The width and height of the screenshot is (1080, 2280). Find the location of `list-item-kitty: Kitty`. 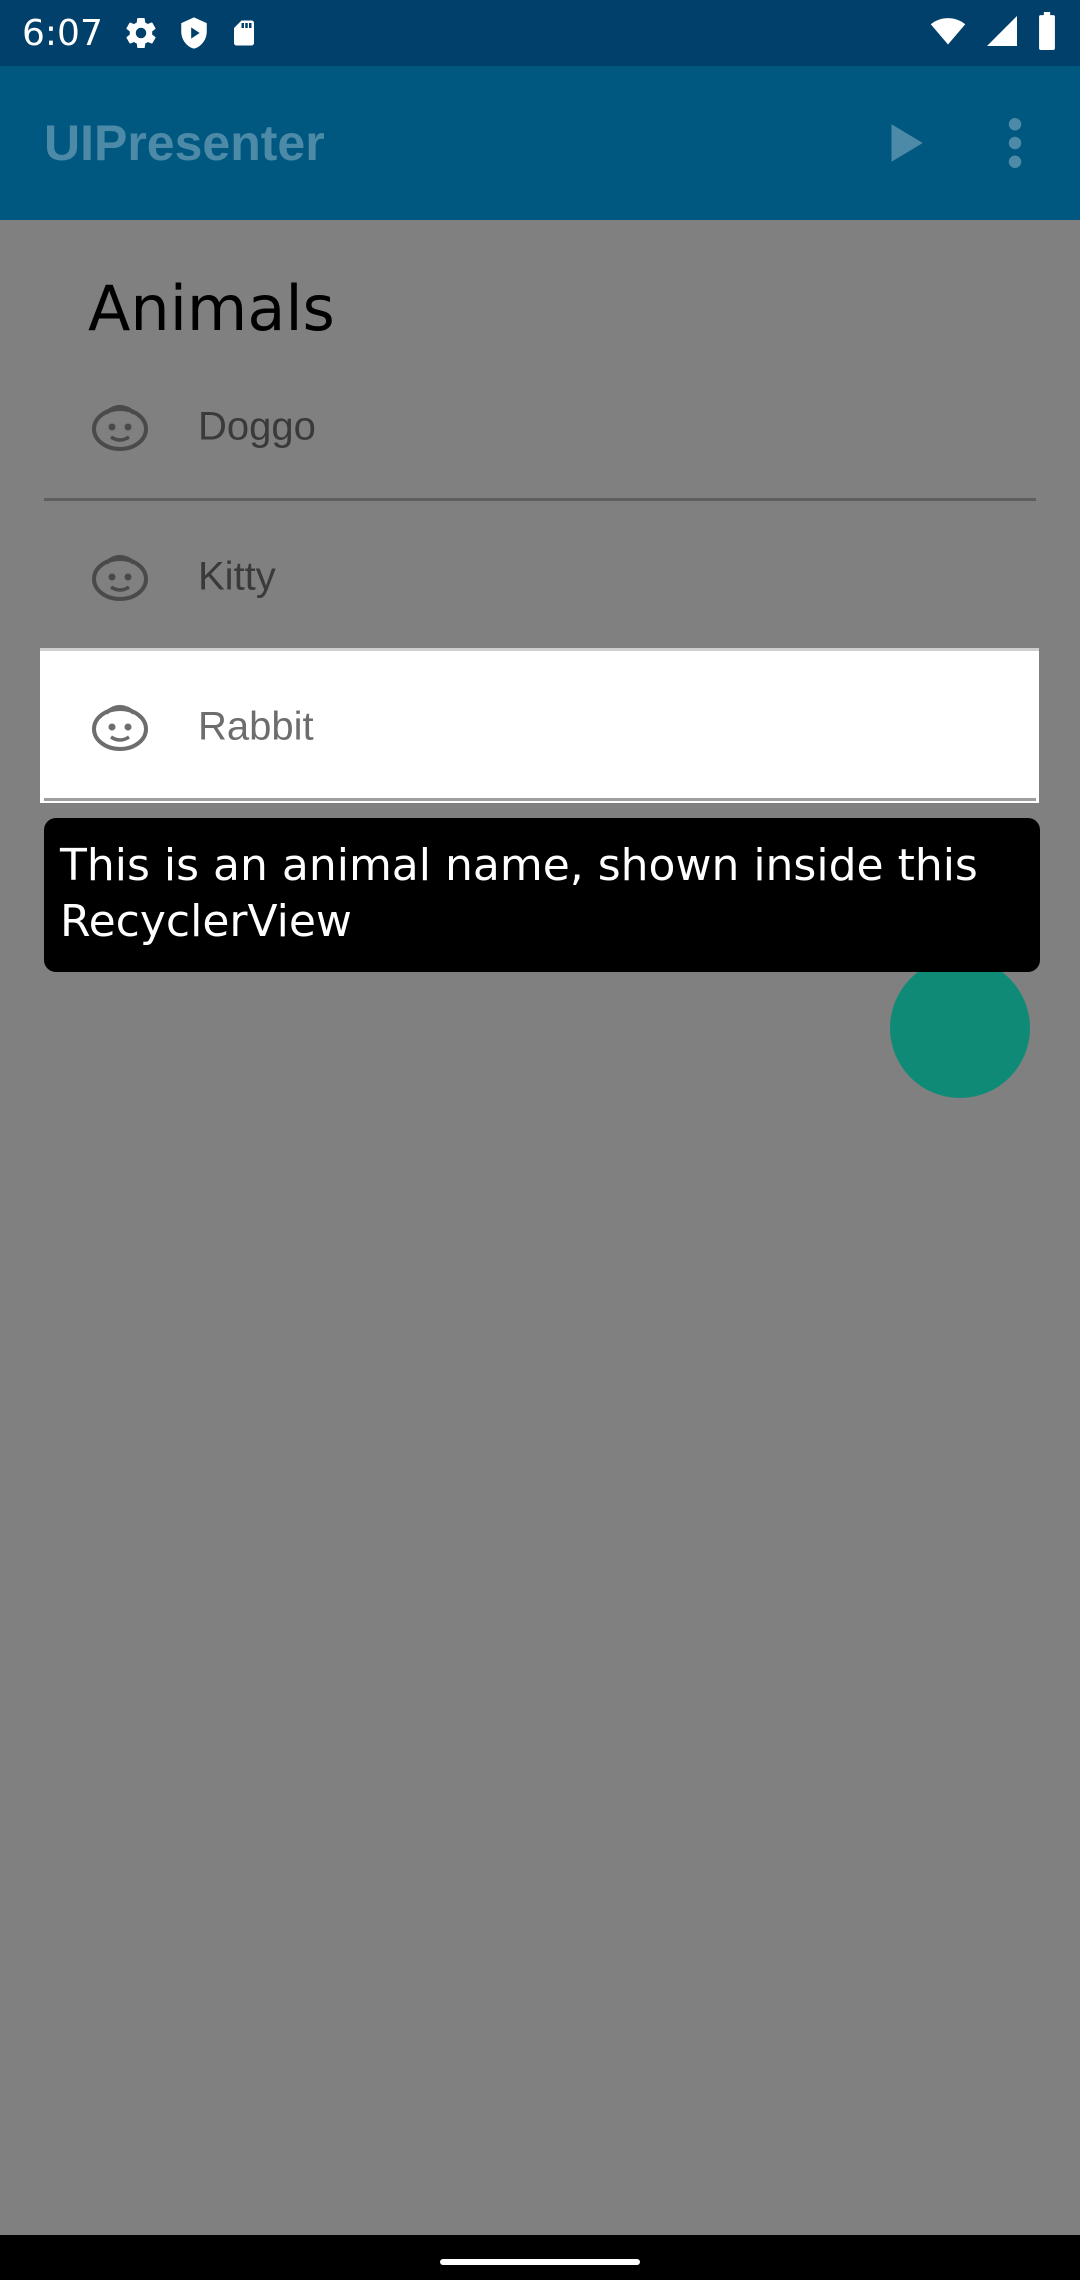

list-item-kitty: Kitty is located at coordinates (540, 577).